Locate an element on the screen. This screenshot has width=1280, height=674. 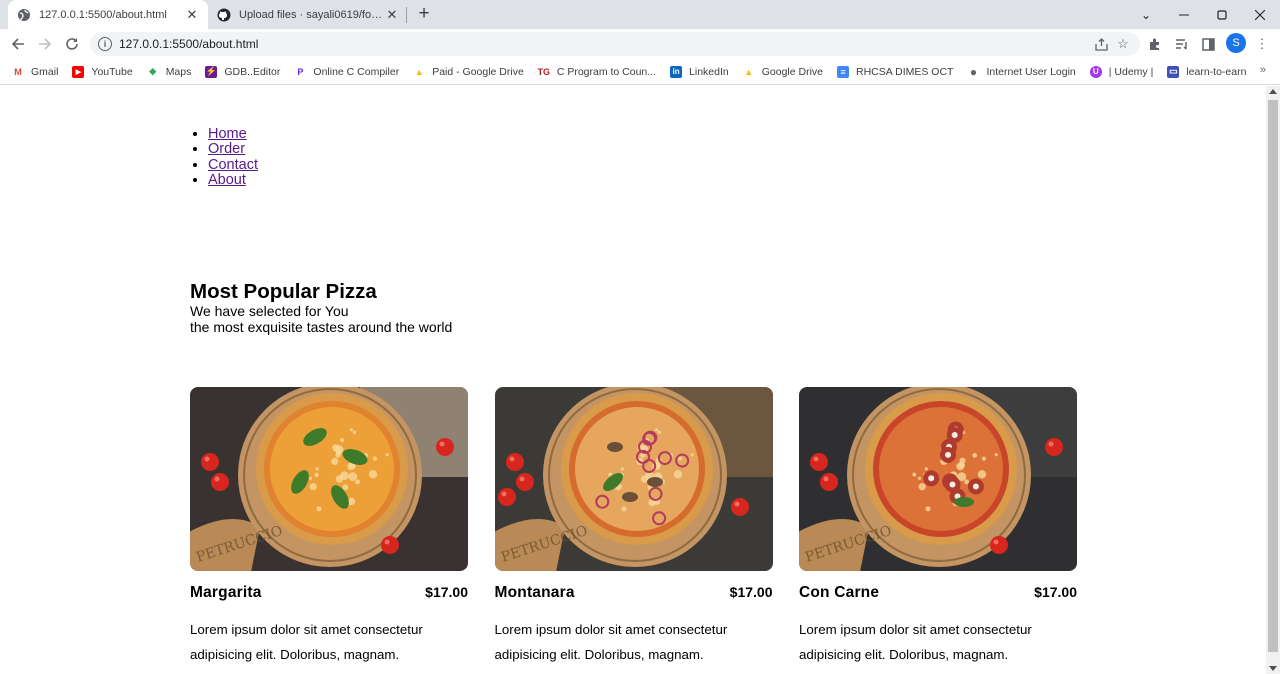
linkedin-icon: in is located at coordinates (676, 71).